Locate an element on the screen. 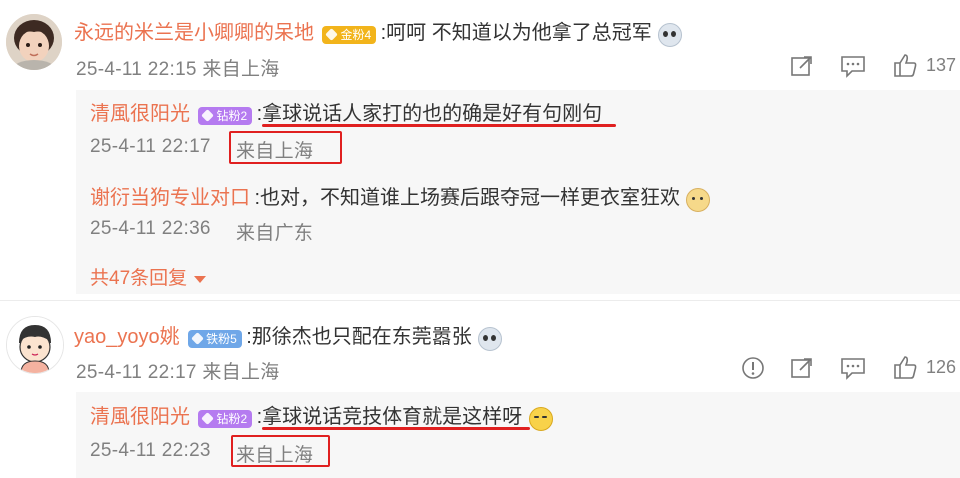 The image size is (960, 478). reply-header: 清風很阳光 钻粉2 :拿球说话人家打的也的确是好有句刚句 is located at coordinates (346, 111).